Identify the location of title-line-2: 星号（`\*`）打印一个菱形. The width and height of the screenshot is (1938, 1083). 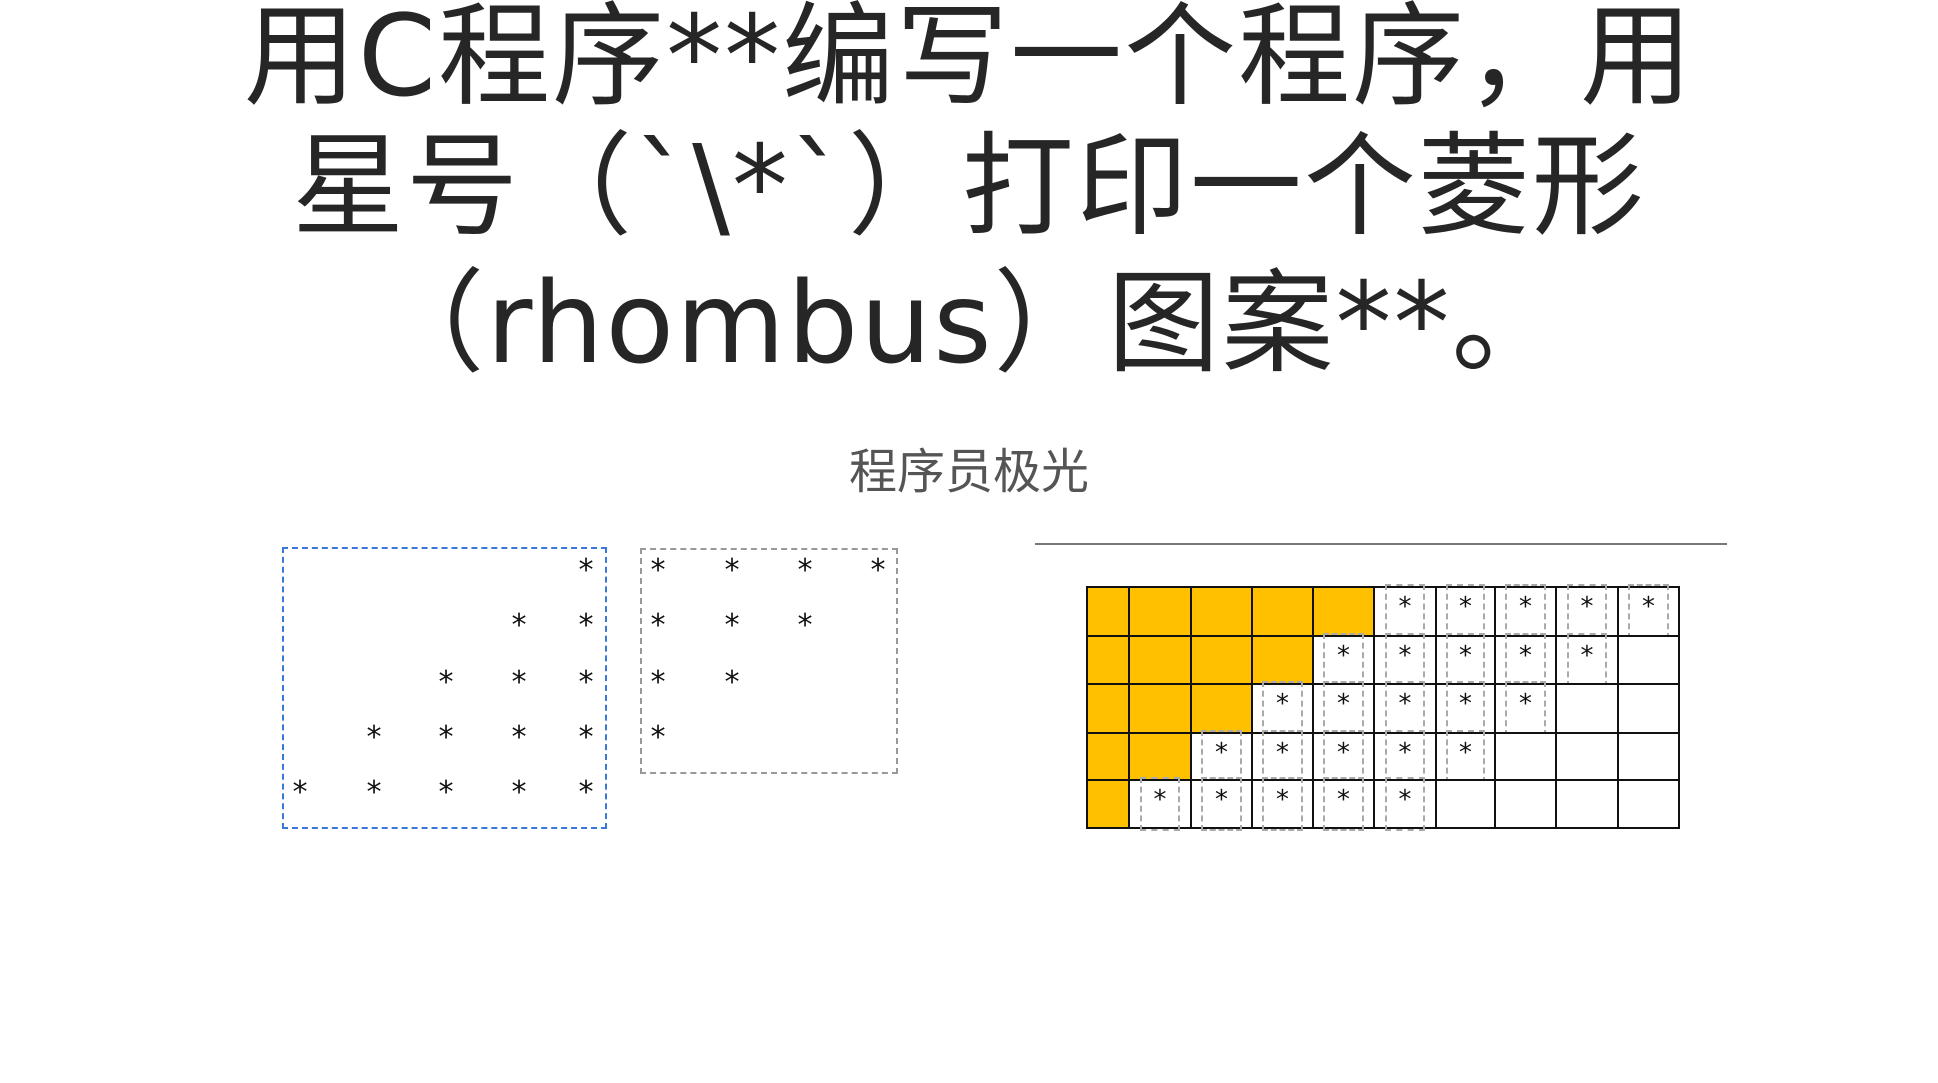
(969, 187).